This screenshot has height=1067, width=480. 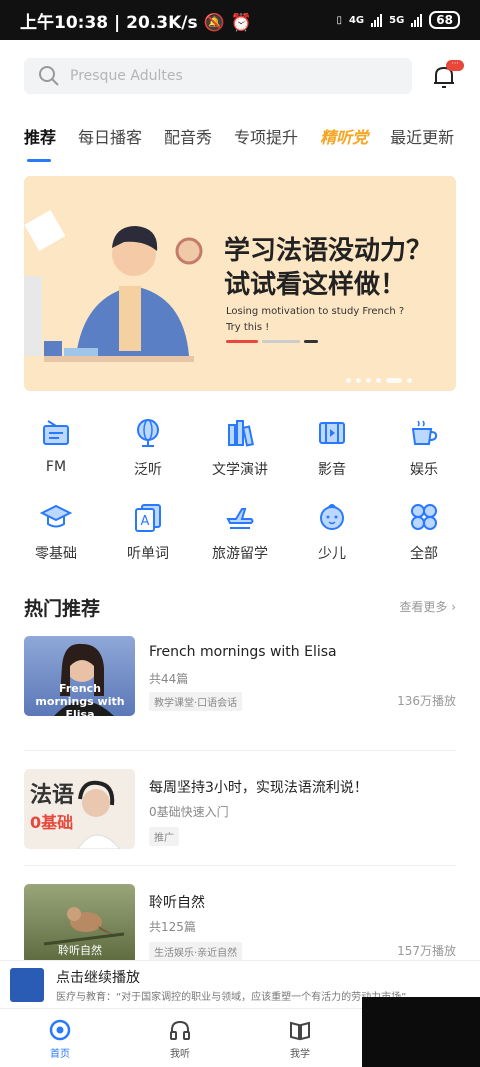 I want to click on category-beginner: 零基础, so click(x=56, y=536).